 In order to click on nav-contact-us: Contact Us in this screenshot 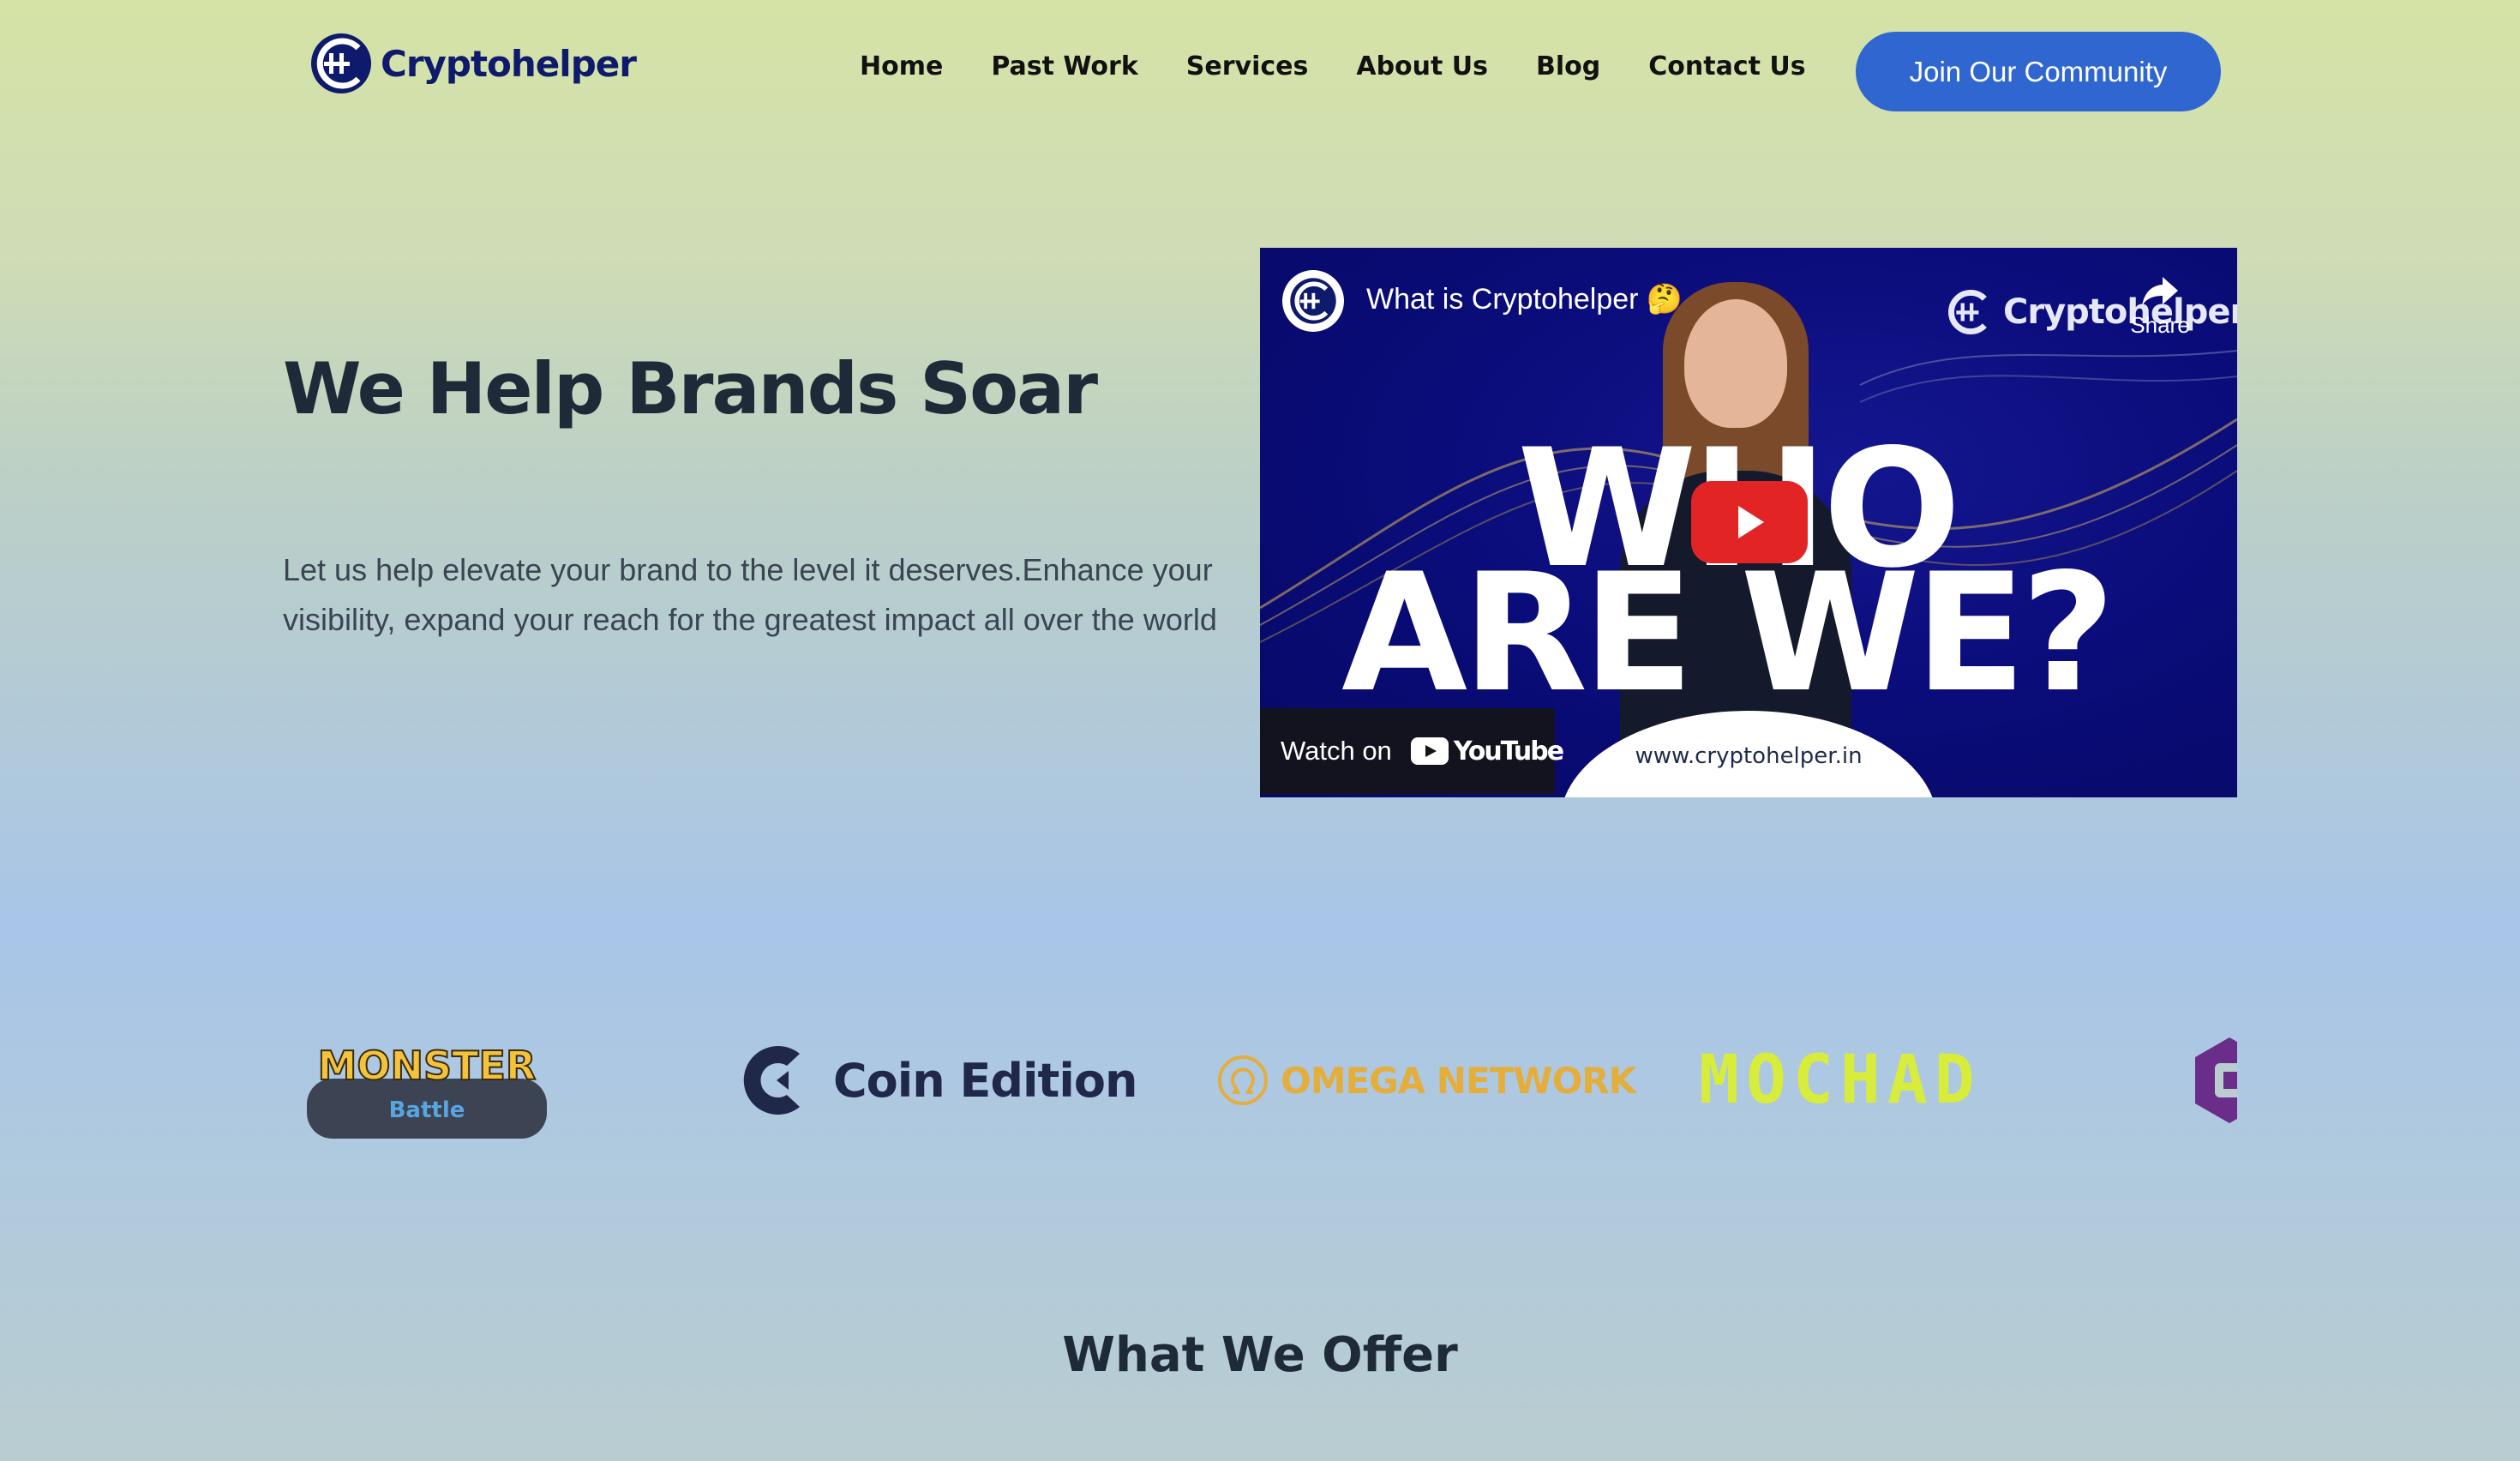, I will do `click(1726, 66)`.